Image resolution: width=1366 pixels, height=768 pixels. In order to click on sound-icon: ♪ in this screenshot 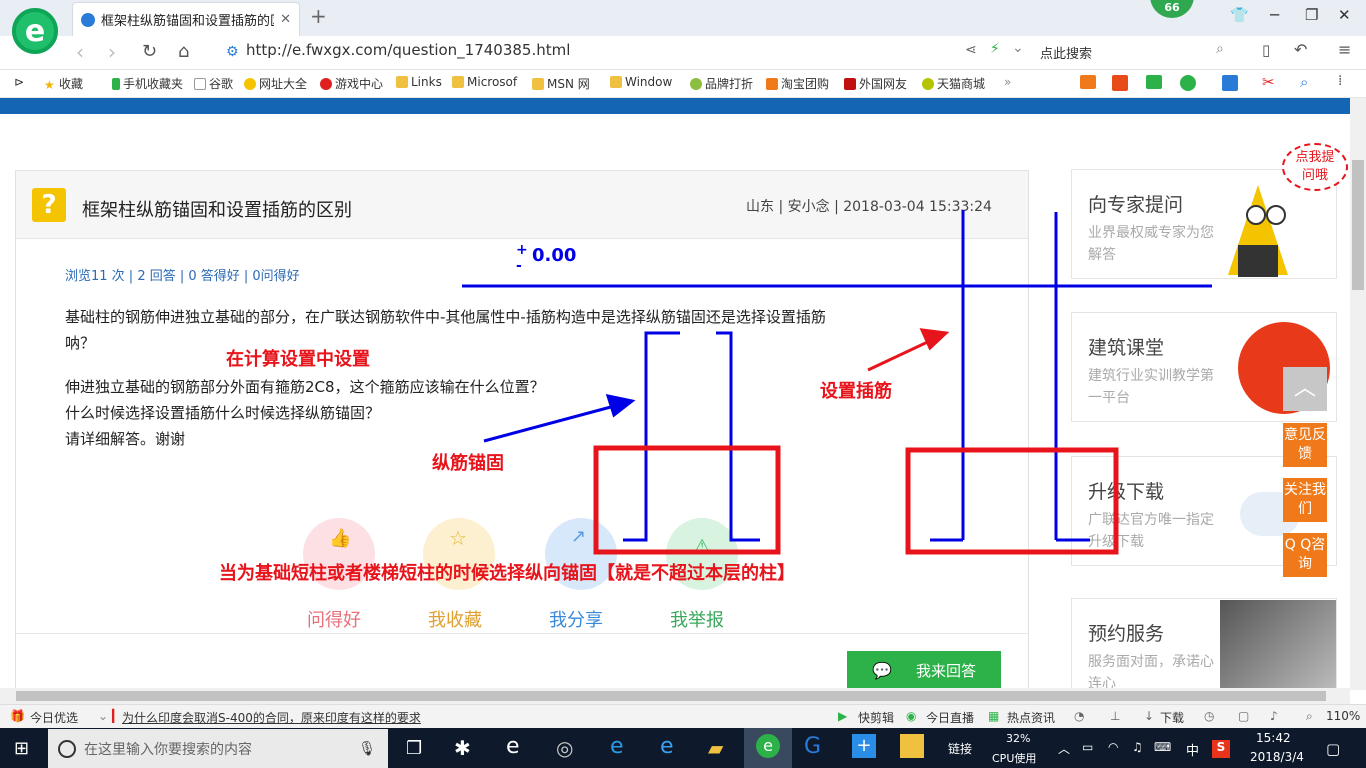, I will do `click(1274, 716)`.